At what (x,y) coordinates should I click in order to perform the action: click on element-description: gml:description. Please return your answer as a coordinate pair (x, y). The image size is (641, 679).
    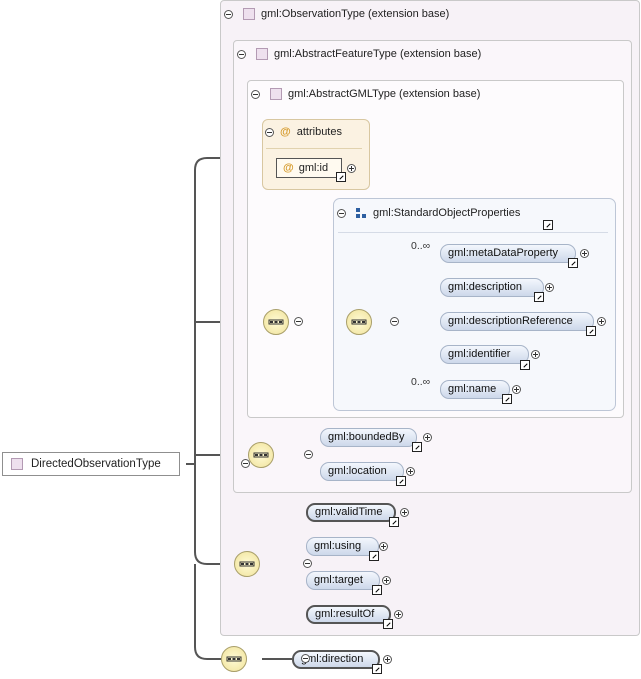
    Looking at the image, I should click on (492, 287).